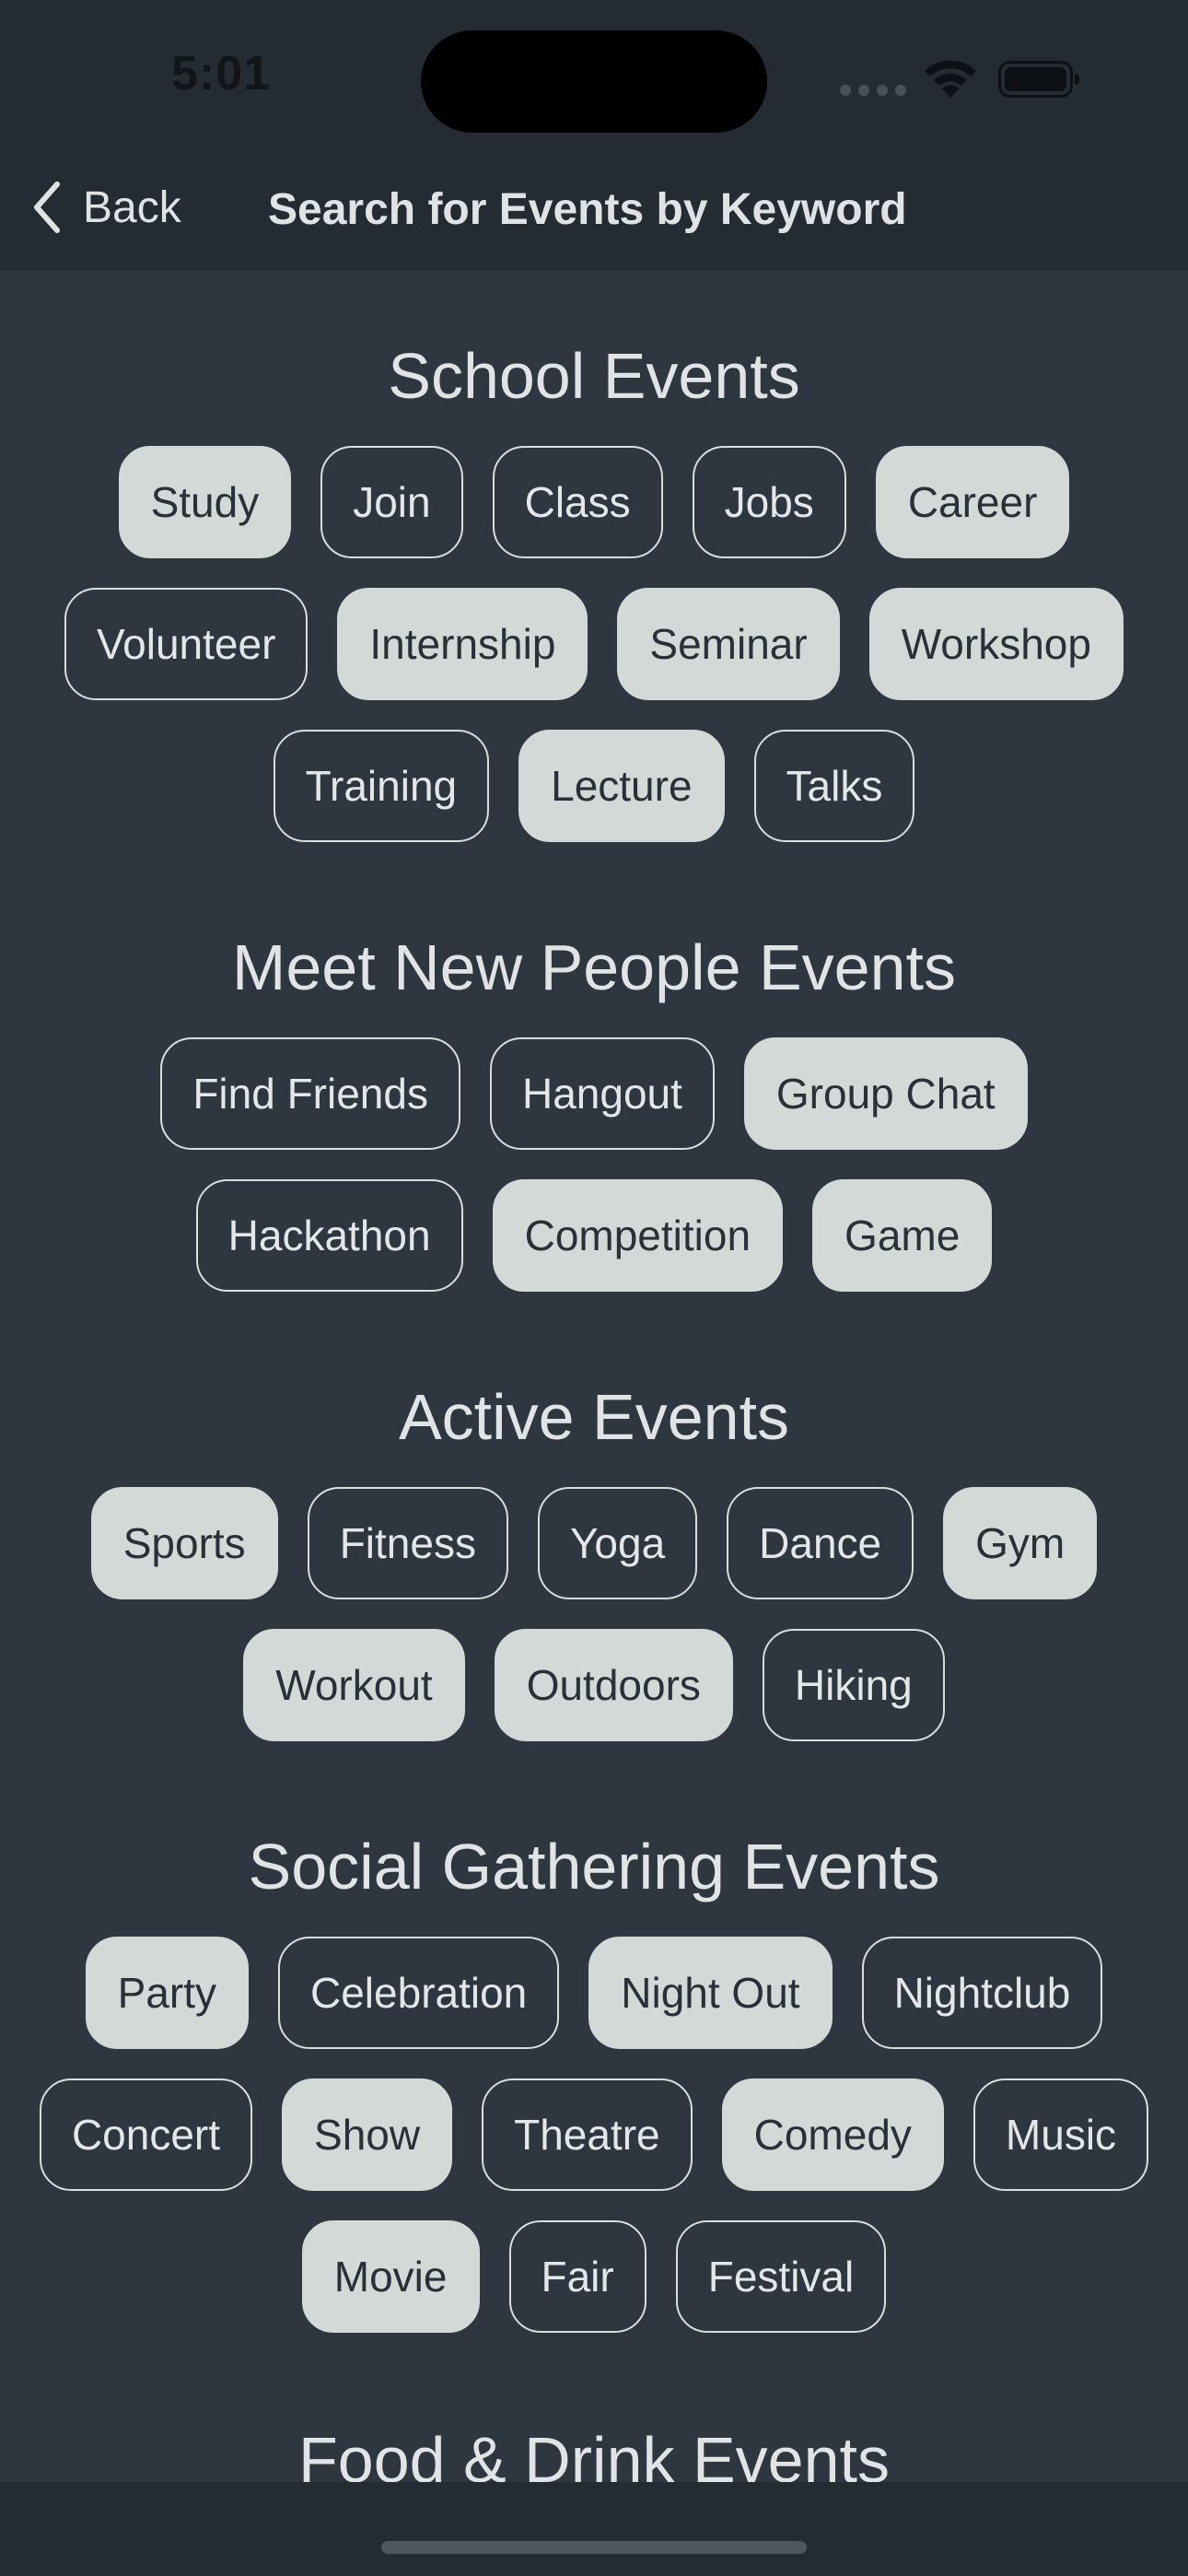 Image resolution: width=1188 pixels, height=2576 pixels. Describe the element at coordinates (47, 207) in the screenshot. I see `chevron-left-icon` at that location.